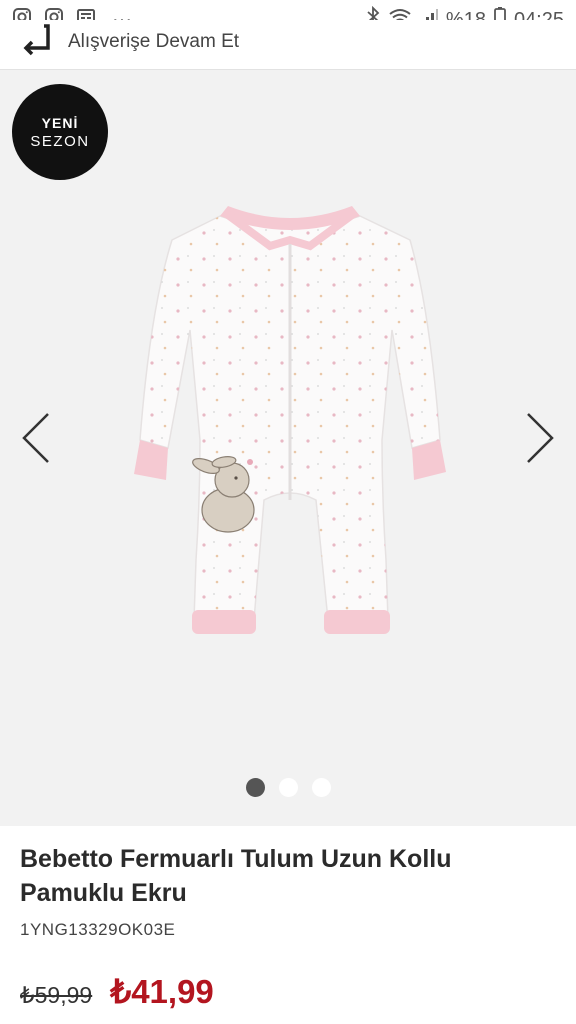 The image size is (576, 1024). What do you see at coordinates (37, 438) in the screenshot?
I see `previous-image-button` at bounding box center [37, 438].